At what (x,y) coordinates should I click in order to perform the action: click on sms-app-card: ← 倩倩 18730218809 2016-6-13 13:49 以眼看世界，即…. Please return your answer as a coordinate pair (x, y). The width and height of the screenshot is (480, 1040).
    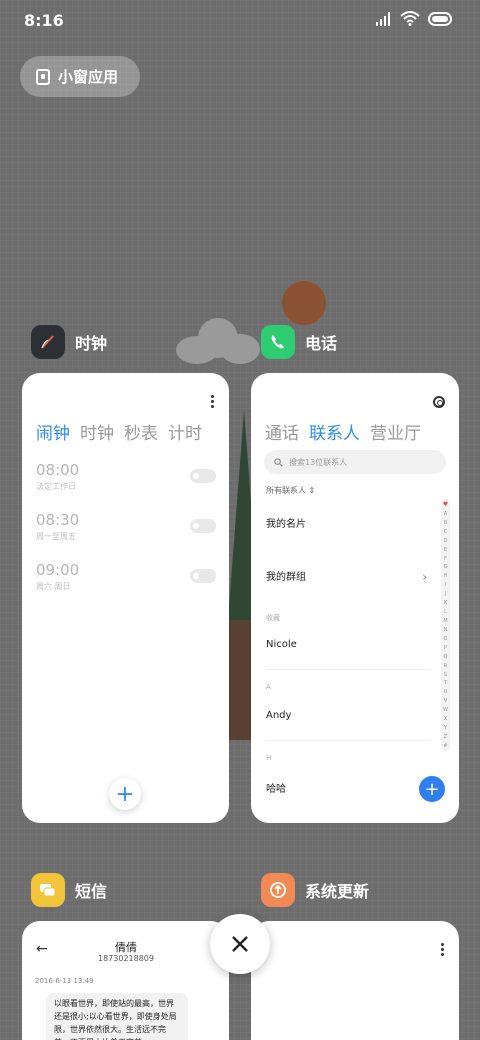
    Looking at the image, I should click on (125, 980).